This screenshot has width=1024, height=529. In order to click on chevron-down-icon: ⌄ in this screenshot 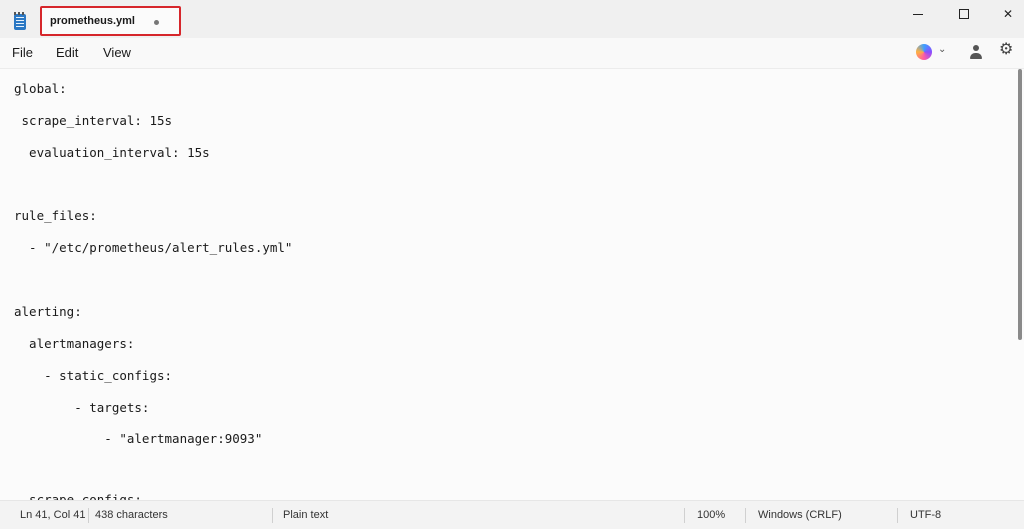, I will do `click(942, 49)`.